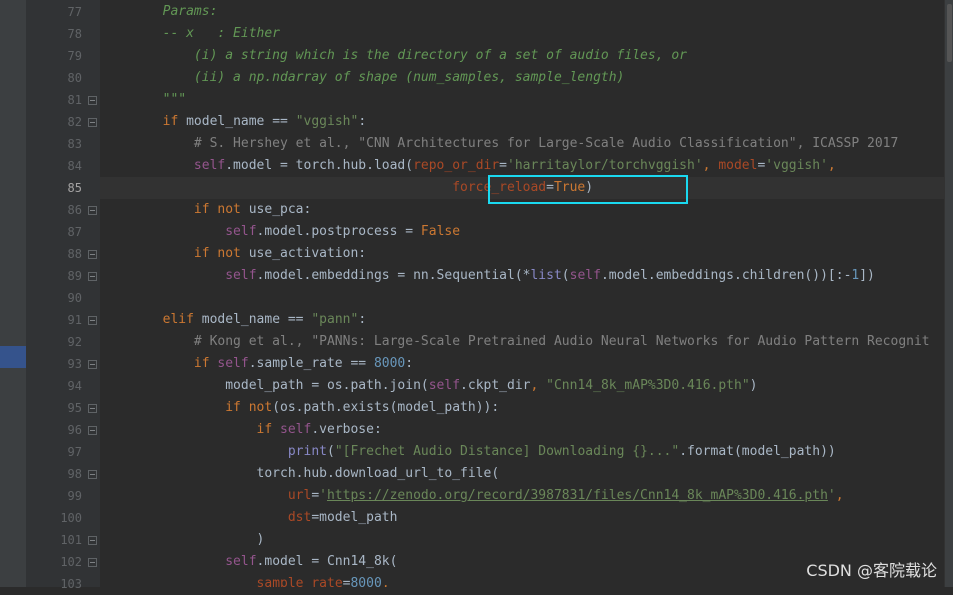  What do you see at coordinates (362, 121) in the screenshot?
I see `code-token: :` at bounding box center [362, 121].